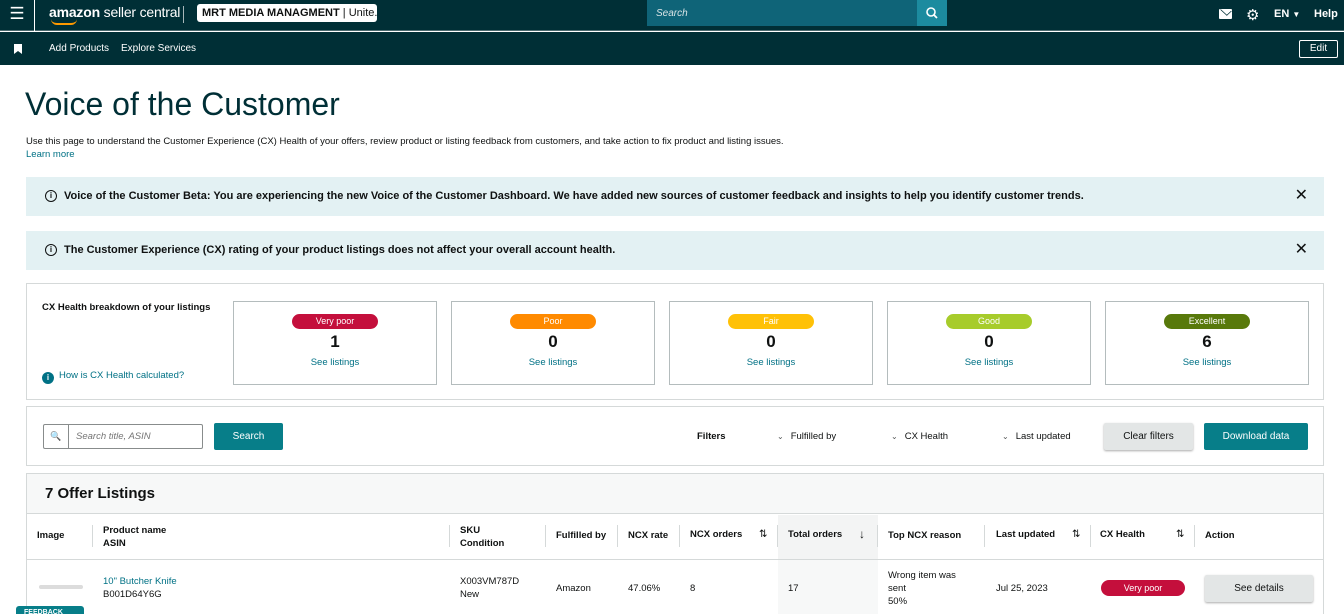 The width and height of the screenshot is (1344, 614). What do you see at coordinates (248, 436) in the screenshot?
I see `search-button: Search` at bounding box center [248, 436].